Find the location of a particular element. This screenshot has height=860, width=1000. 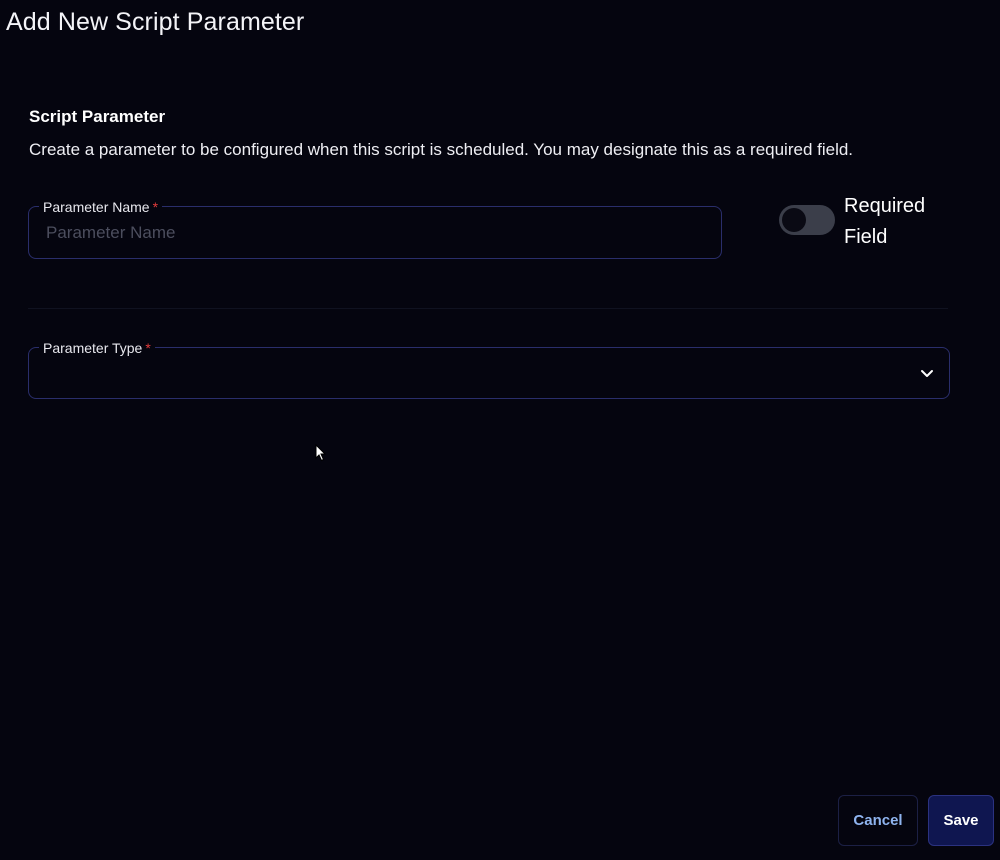

required-field-label: Required Field is located at coordinates (885, 221).